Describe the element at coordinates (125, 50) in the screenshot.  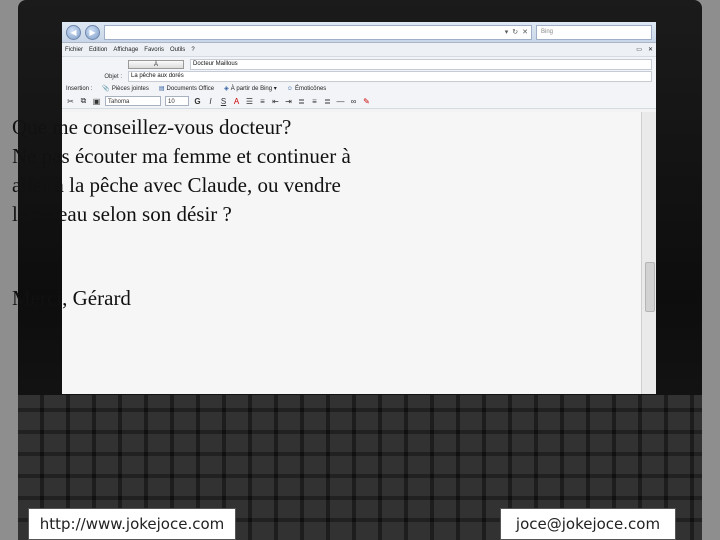
I see `menu-affichage: Affichage` at that location.